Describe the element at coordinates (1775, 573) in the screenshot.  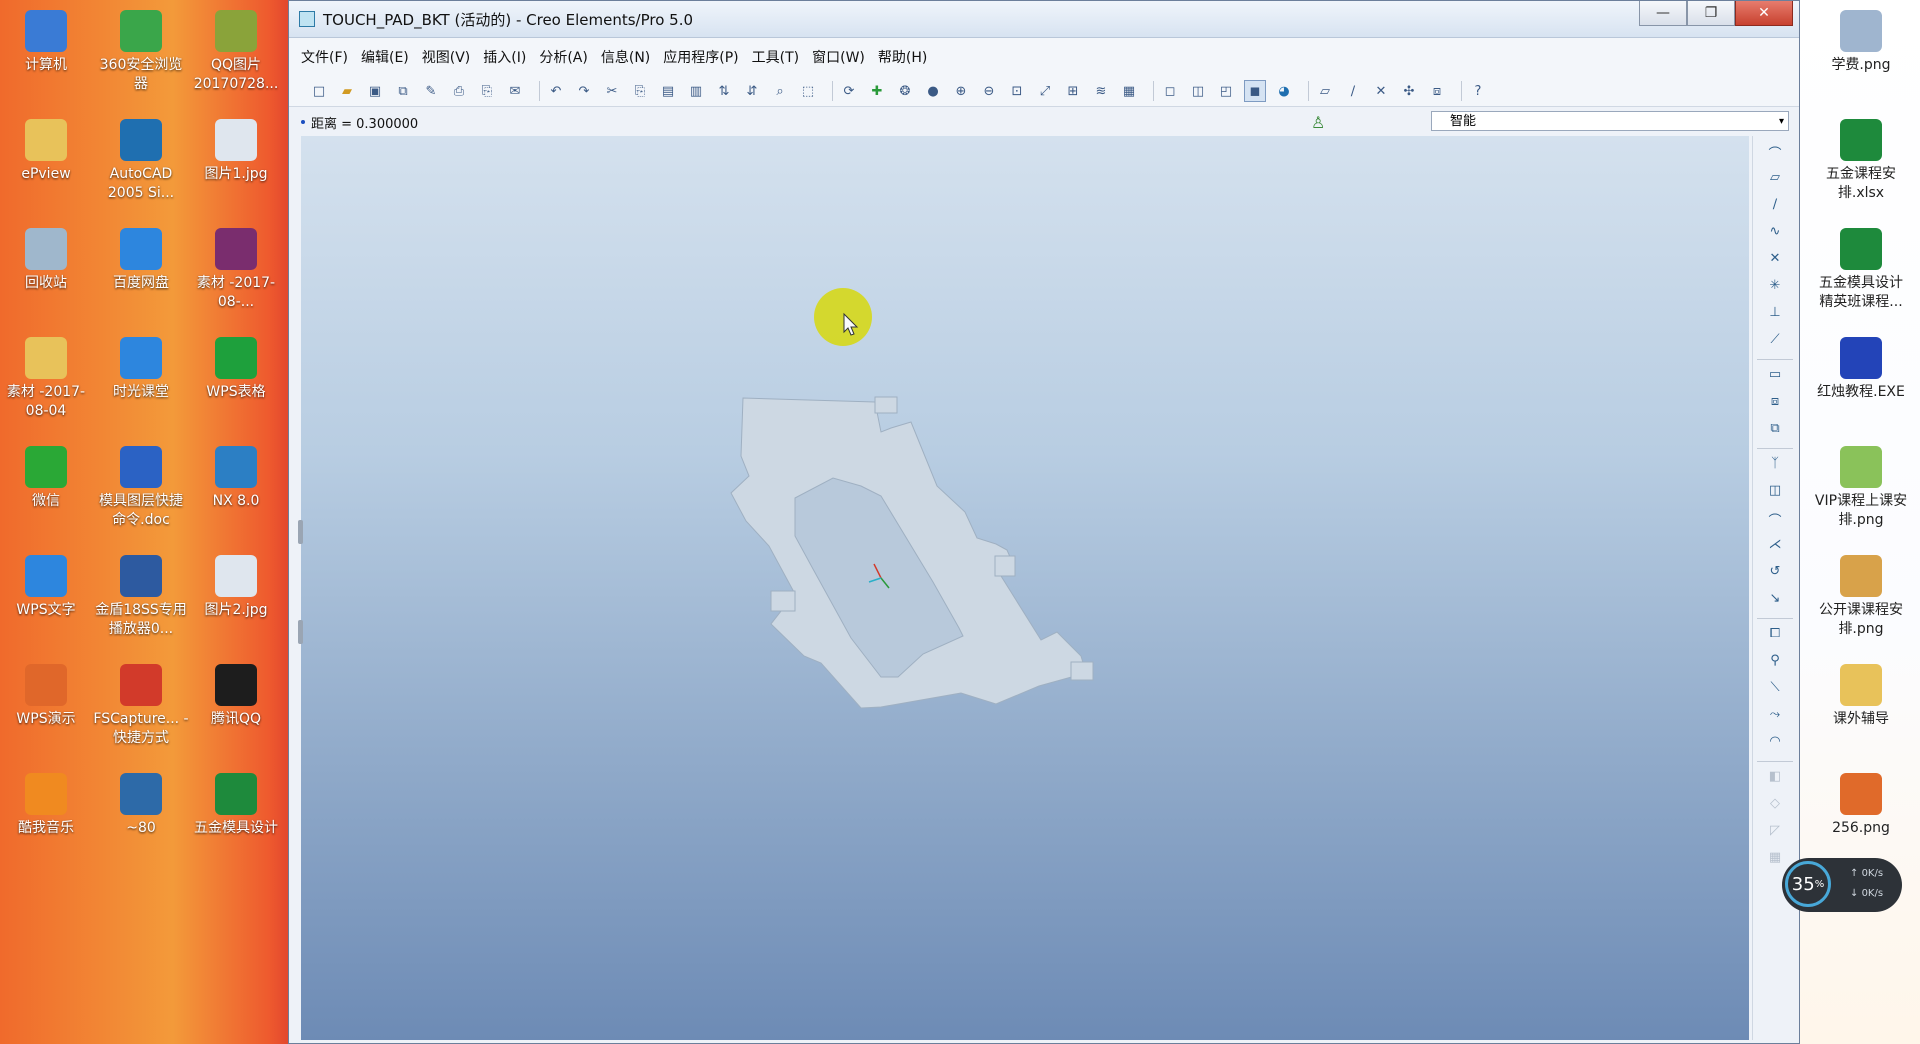
I see `bend-back-icon: ↺` at that location.